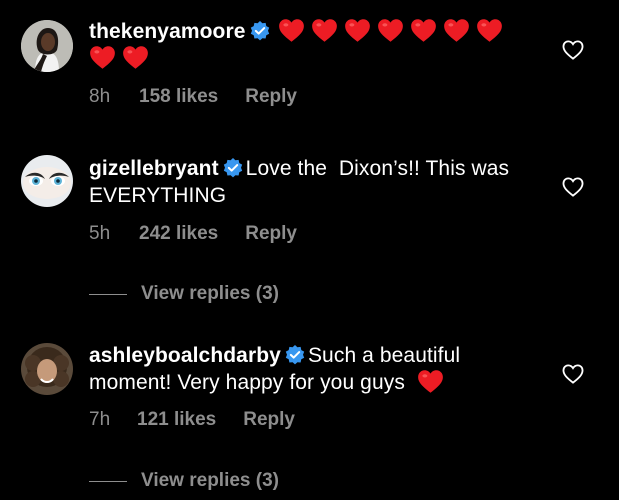  What do you see at coordinates (185, 355) in the screenshot?
I see `comment-username: ashleyboalchdarby` at bounding box center [185, 355].